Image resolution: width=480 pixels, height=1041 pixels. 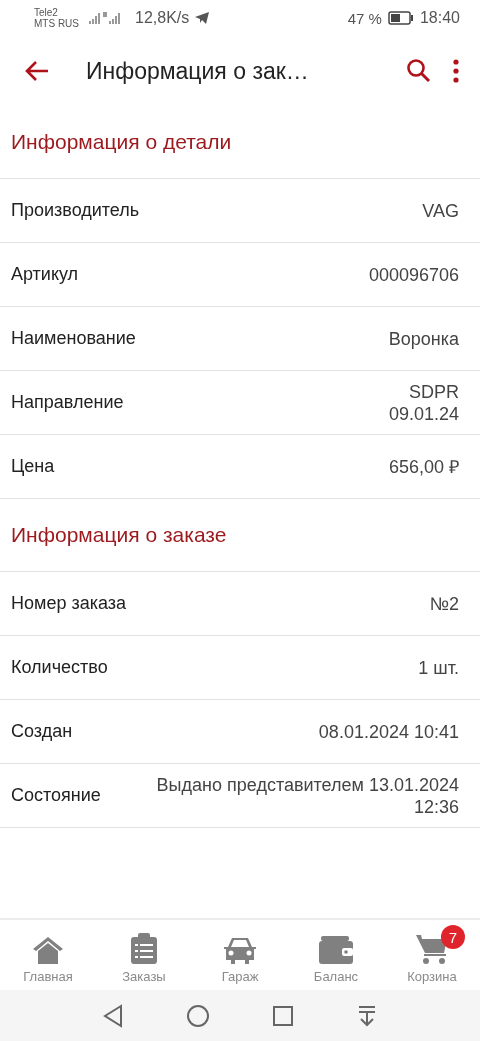 What do you see at coordinates (45, 274) in the screenshot?
I see `field-label: Артикул` at bounding box center [45, 274].